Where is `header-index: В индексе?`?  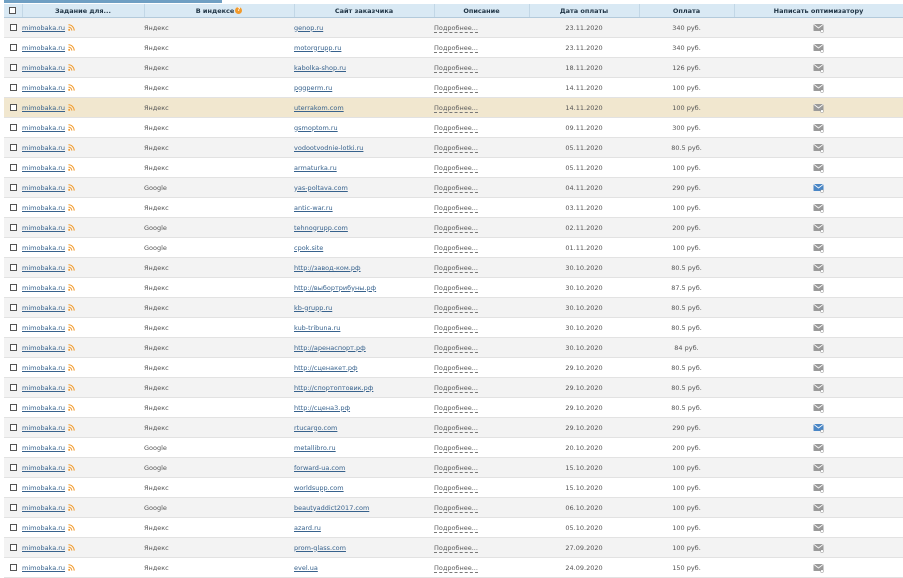
header-index: В индексе? is located at coordinates (219, 11).